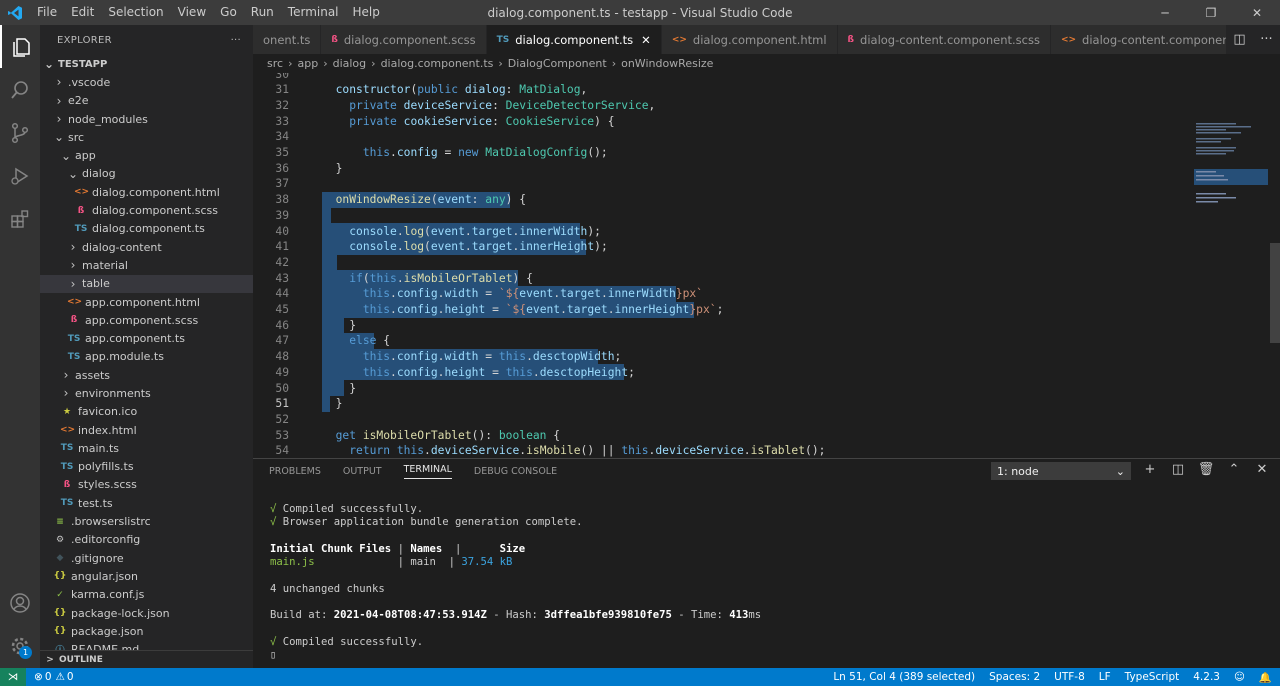  I want to click on tree-item: ⌄ src, so click(146, 137).